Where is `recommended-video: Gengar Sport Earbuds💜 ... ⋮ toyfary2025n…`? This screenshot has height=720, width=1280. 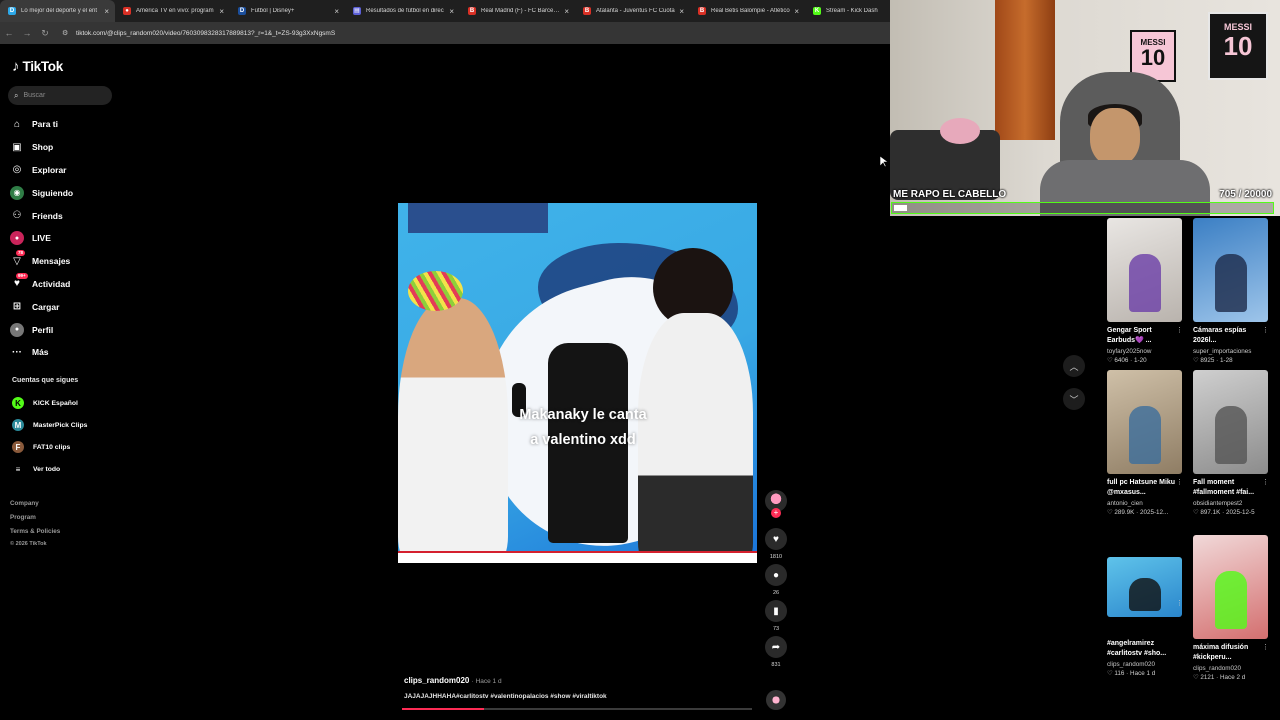 recommended-video: Gengar Sport Earbuds💜 ... ⋮ toyfary2025n… is located at coordinates (1146, 291).